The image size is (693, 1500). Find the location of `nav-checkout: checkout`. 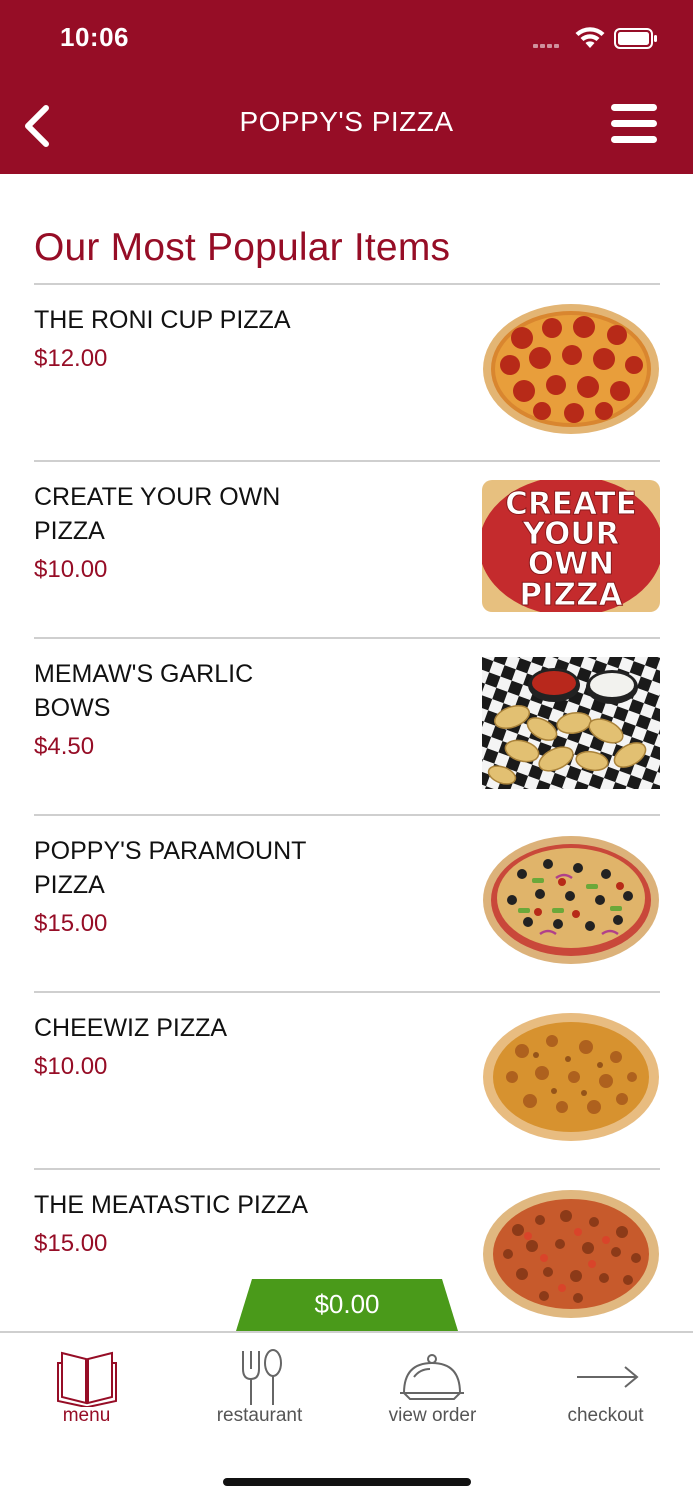

nav-checkout: checkout is located at coordinates (605, 1388).